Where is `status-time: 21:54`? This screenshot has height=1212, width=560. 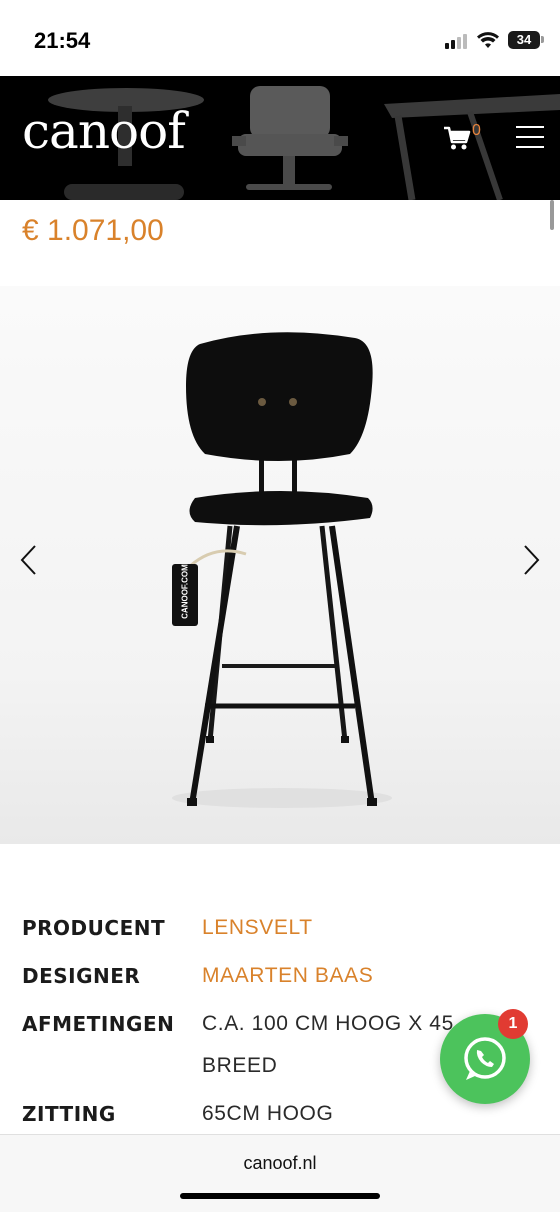 status-time: 21:54 is located at coordinates (62, 40).